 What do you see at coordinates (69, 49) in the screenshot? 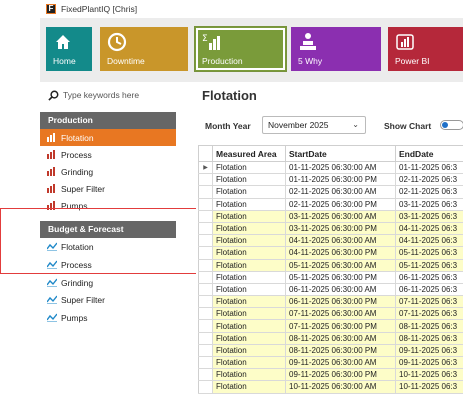
I see `tile-home: Home` at bounding box center [69, 49].